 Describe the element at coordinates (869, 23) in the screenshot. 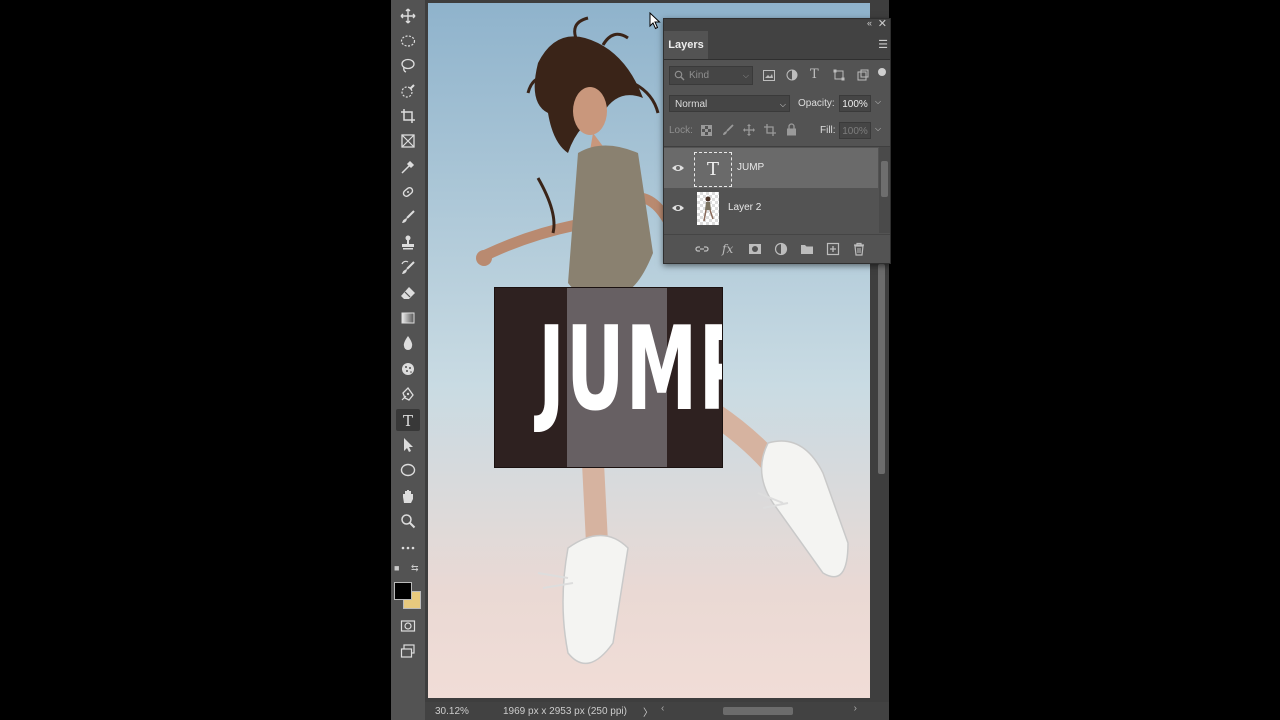

I see `collapse-panel-icon: «` at that location.